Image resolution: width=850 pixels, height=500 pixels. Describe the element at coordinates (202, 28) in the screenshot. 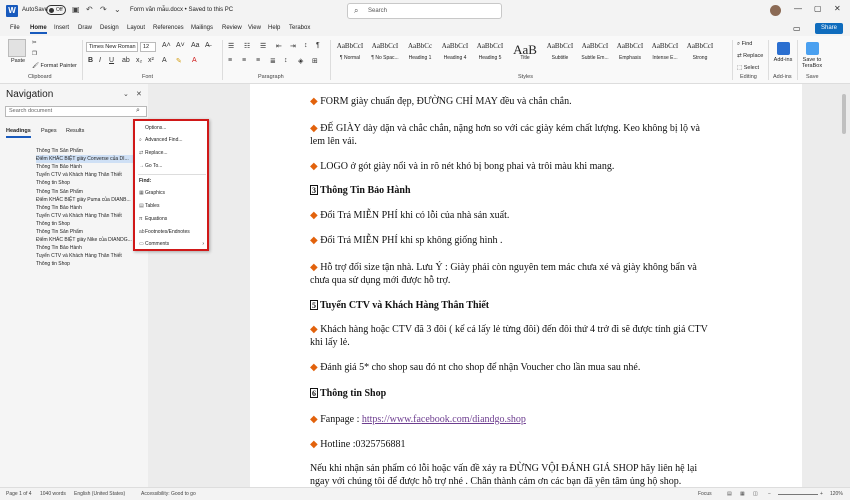

I see `tab-mailings: Mailings` at that location.